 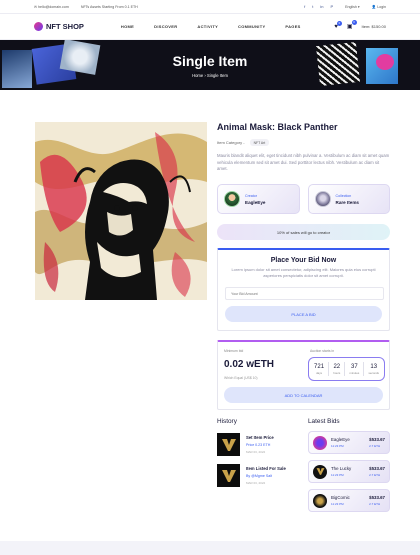 What do you see at coordinates (234, 351) in the screenshot?
I see `min-bid-label: Minimum bid` at bounding box center [234, 351].